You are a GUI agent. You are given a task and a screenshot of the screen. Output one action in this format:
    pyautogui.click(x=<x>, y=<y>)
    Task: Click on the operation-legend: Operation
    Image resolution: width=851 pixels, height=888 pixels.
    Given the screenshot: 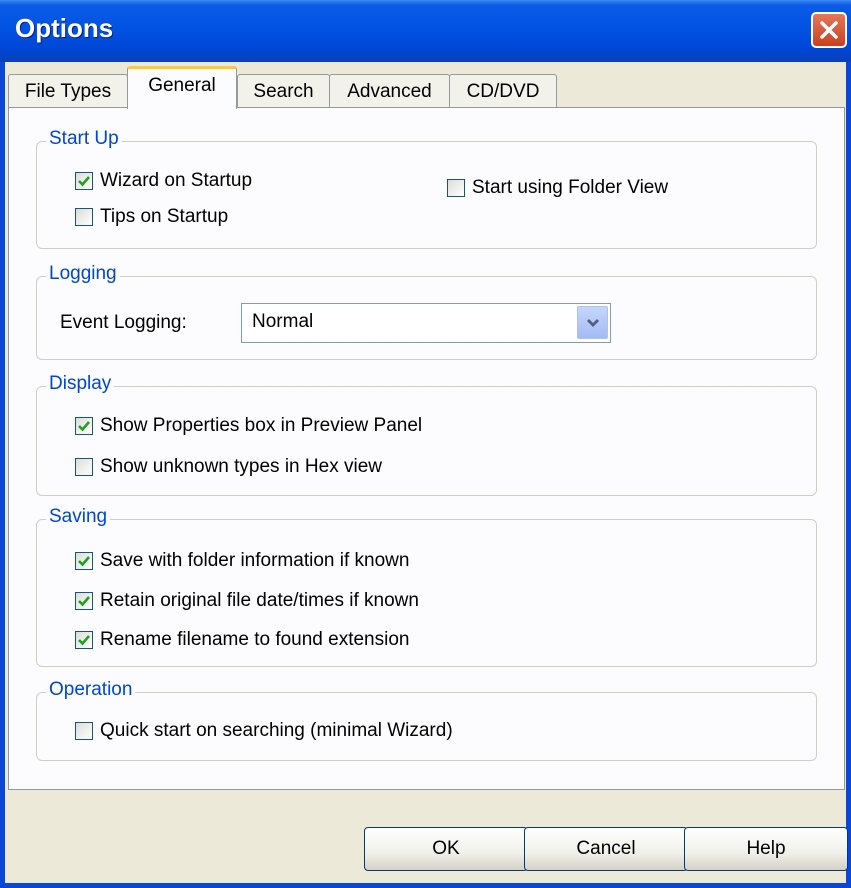 What is the action you would take?
    pyautogui.click(x=91, y=690)
    